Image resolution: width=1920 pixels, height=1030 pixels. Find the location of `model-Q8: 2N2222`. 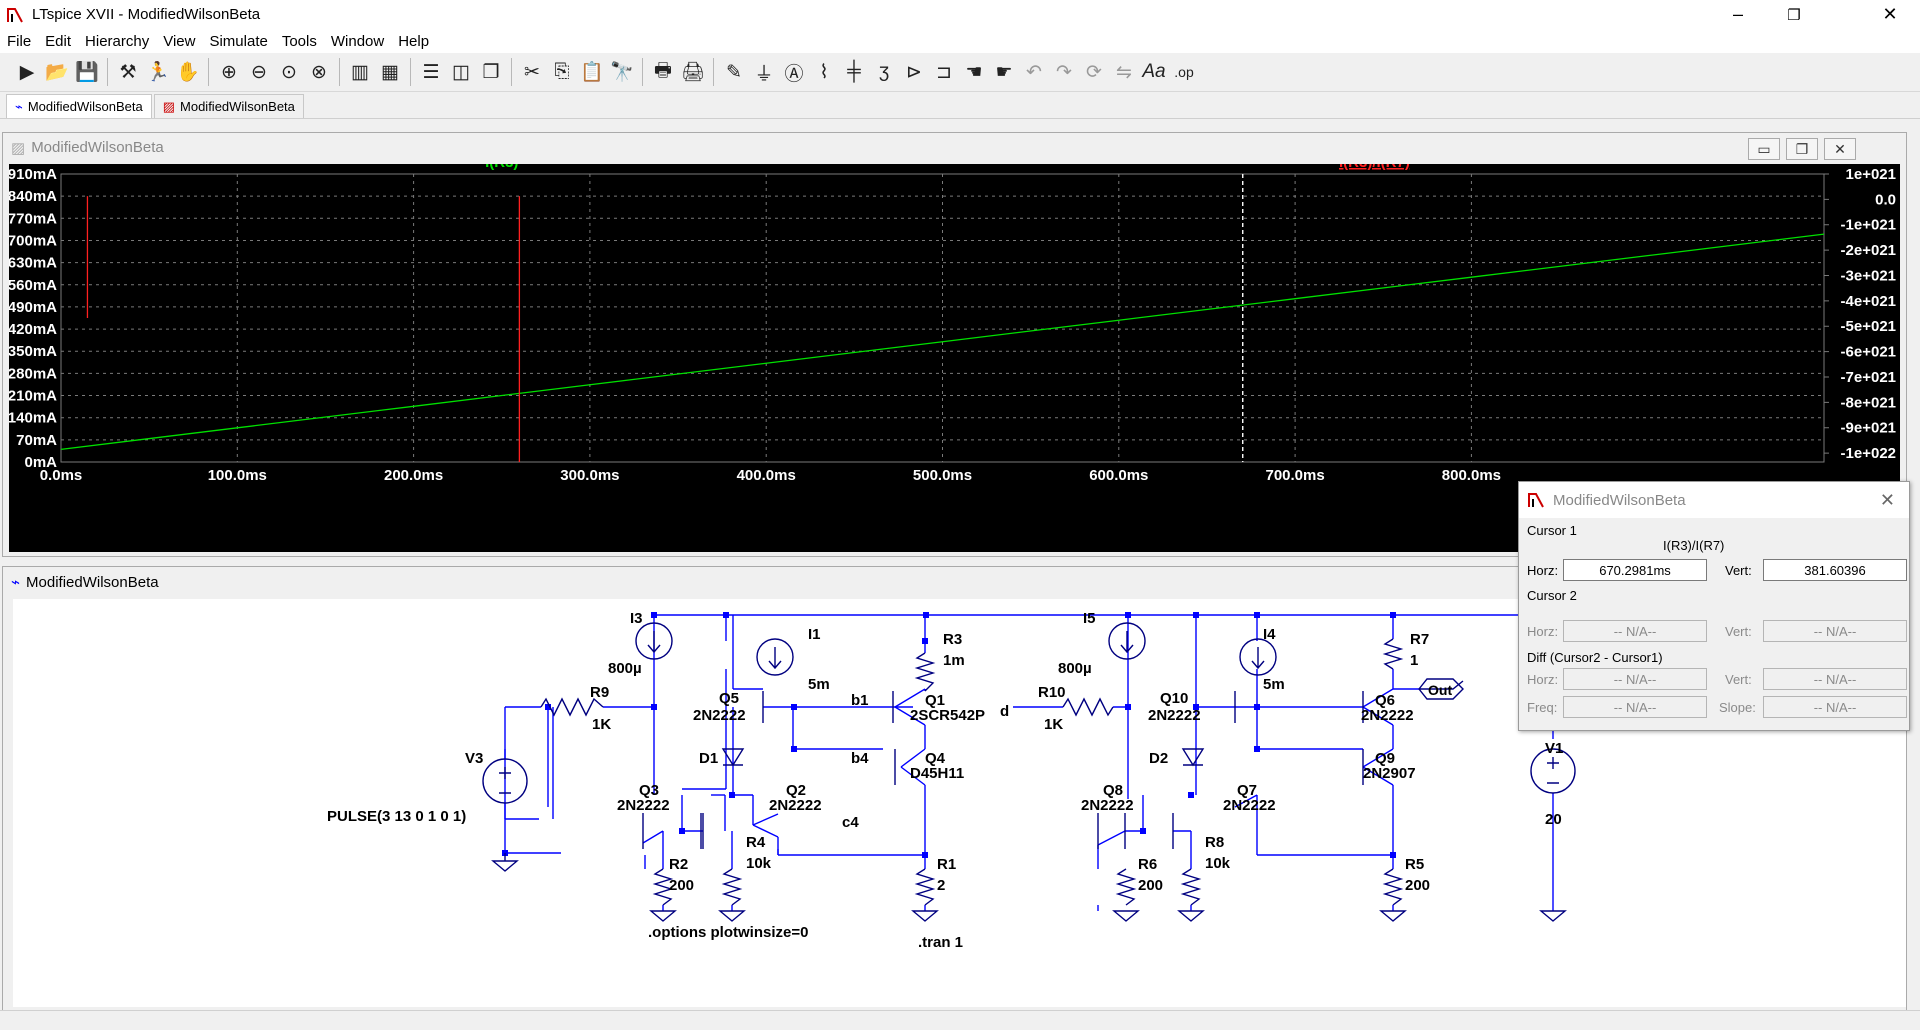

model-Q8: 2N2222 is located at coordinates (1107, 805).